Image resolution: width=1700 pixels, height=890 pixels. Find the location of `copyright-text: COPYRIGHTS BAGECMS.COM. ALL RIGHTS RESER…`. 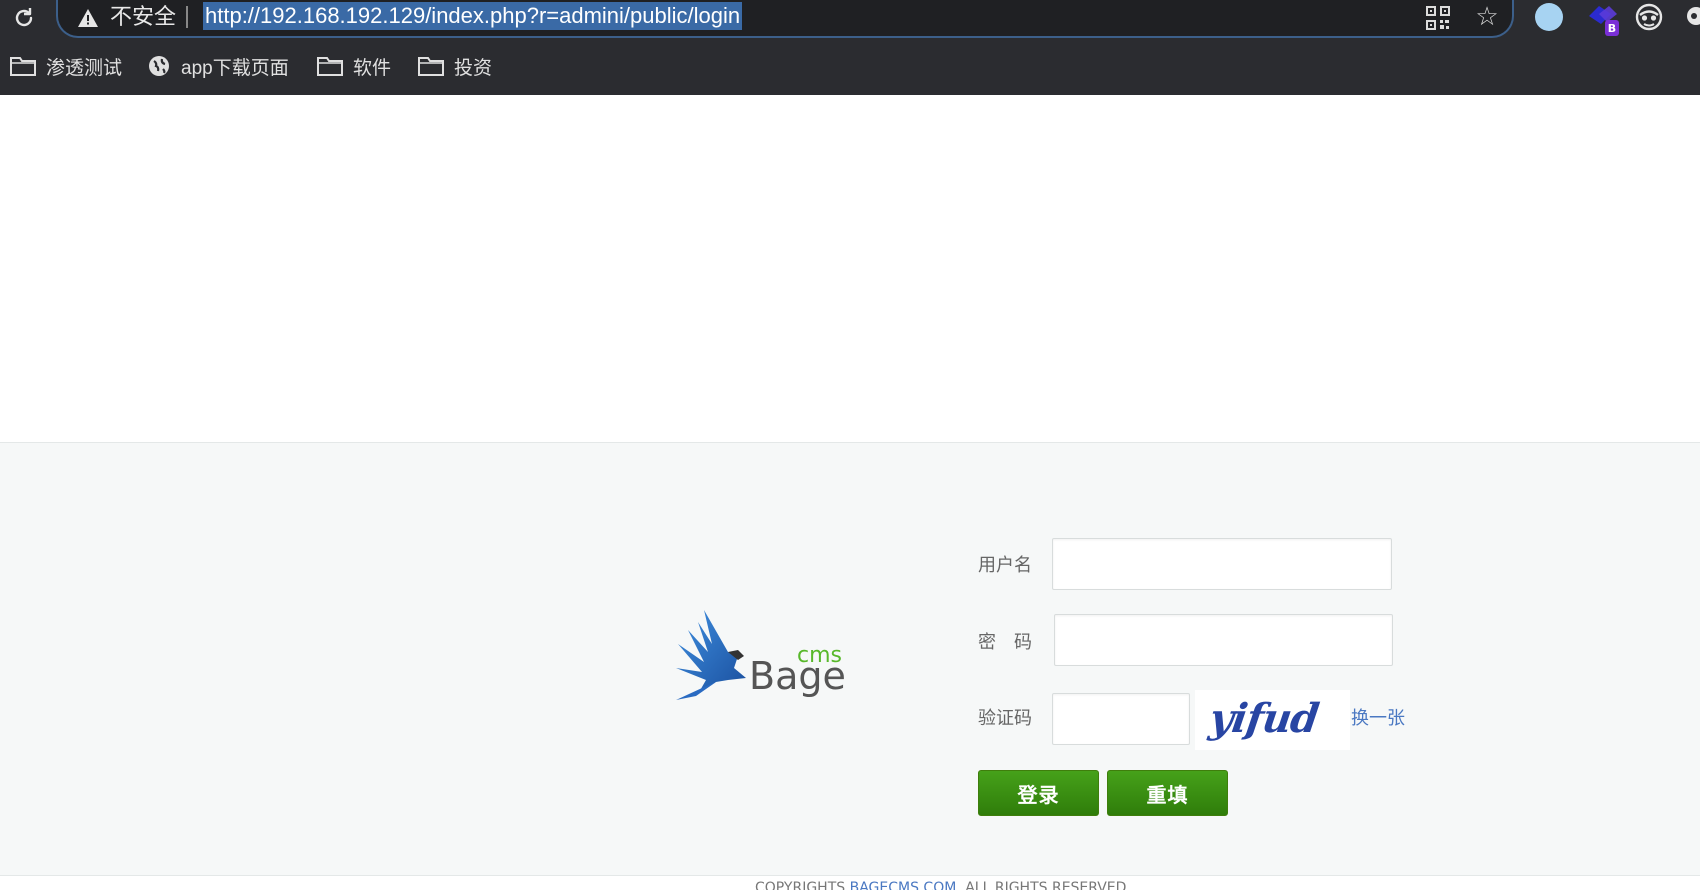

copyright-text: COPYRIGHTS BAGECMS.COM. ALL RIGHTS RESER… is located at coordinates (940, 885).